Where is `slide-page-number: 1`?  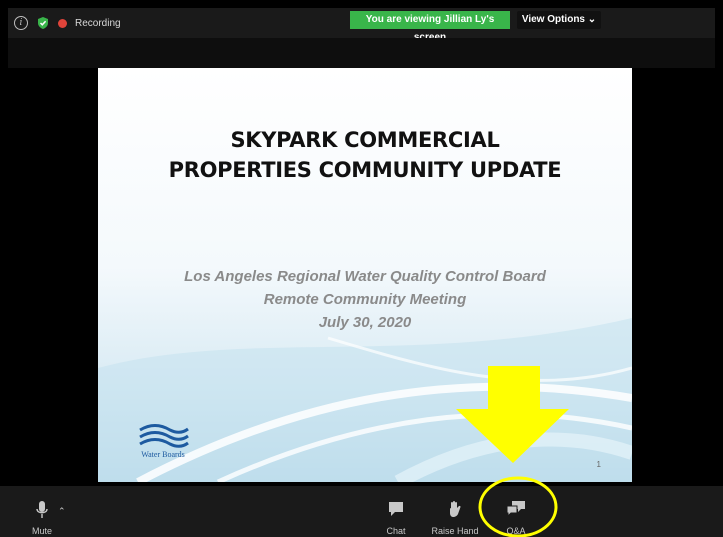
slide-page-number: 1 is located at coordinates (598, 464).